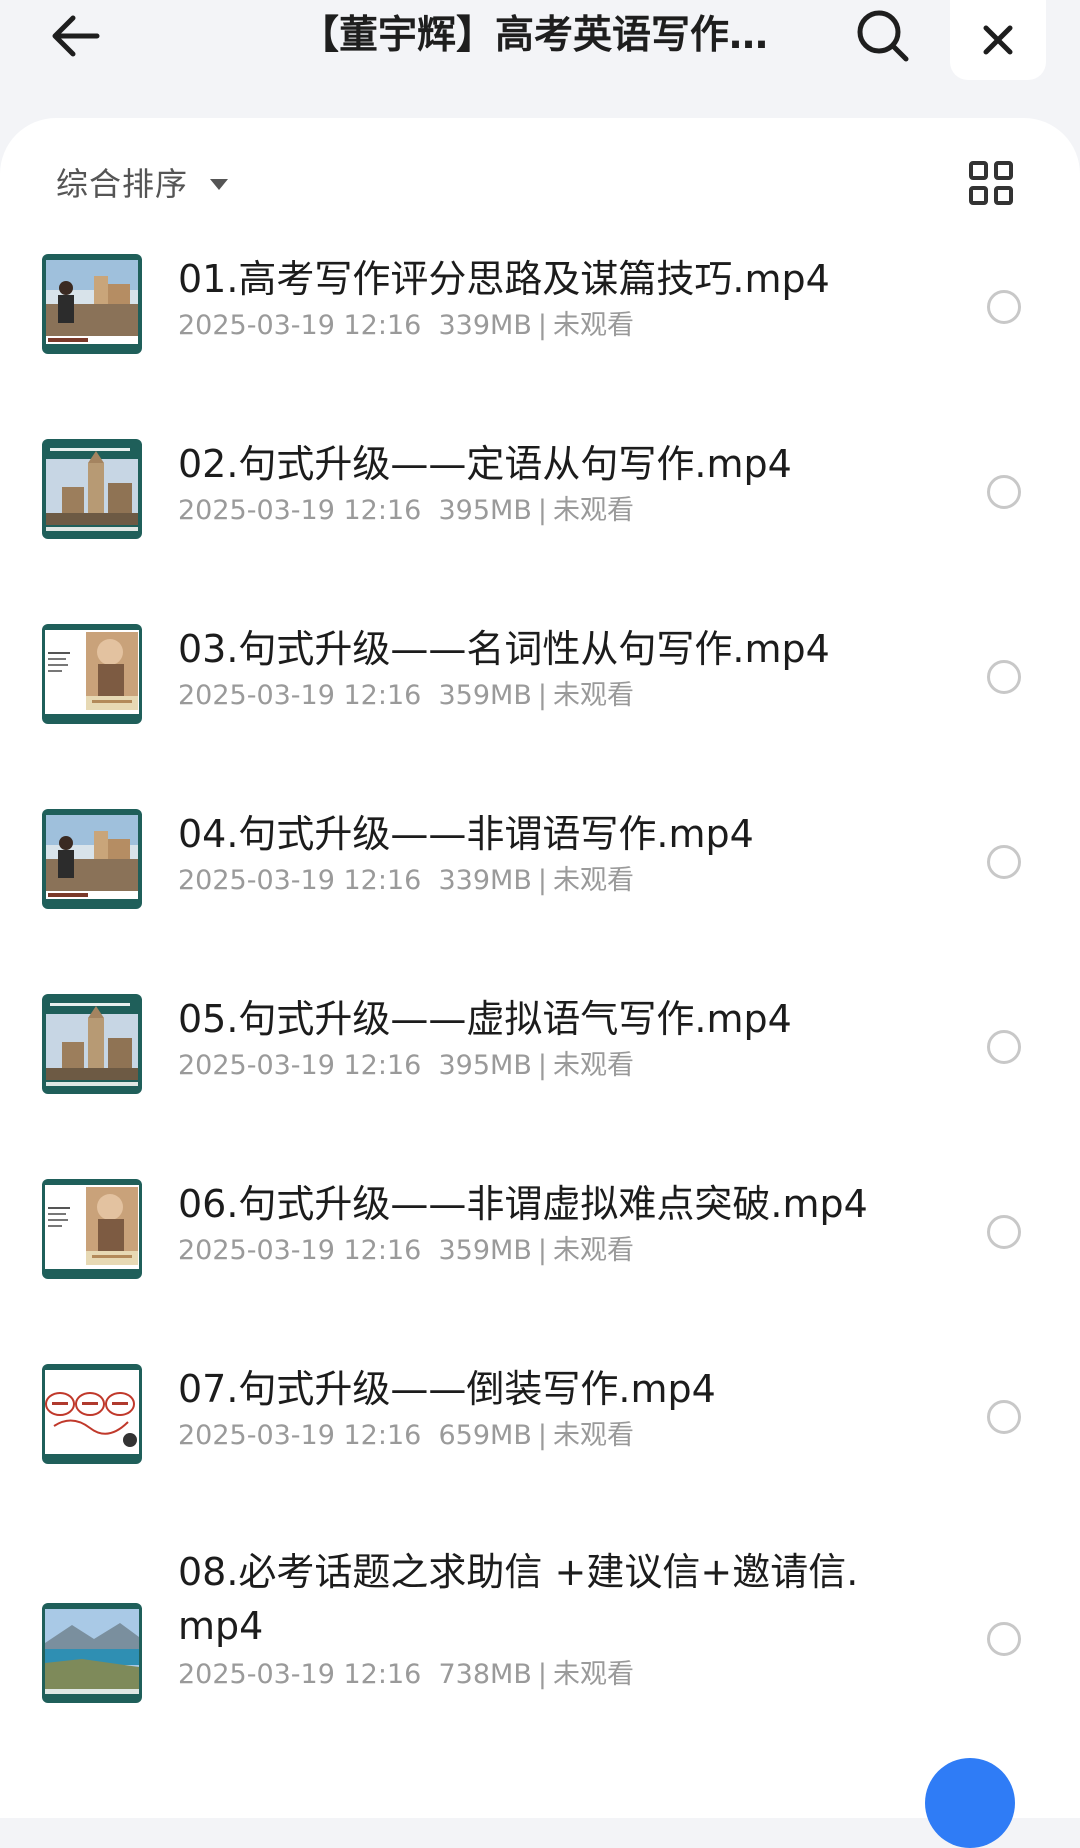  Describe the element at coordinates (540, 60) in the screenshot. I see `top-bar: 【董宇辉】高考英语写作素材课` at that location.